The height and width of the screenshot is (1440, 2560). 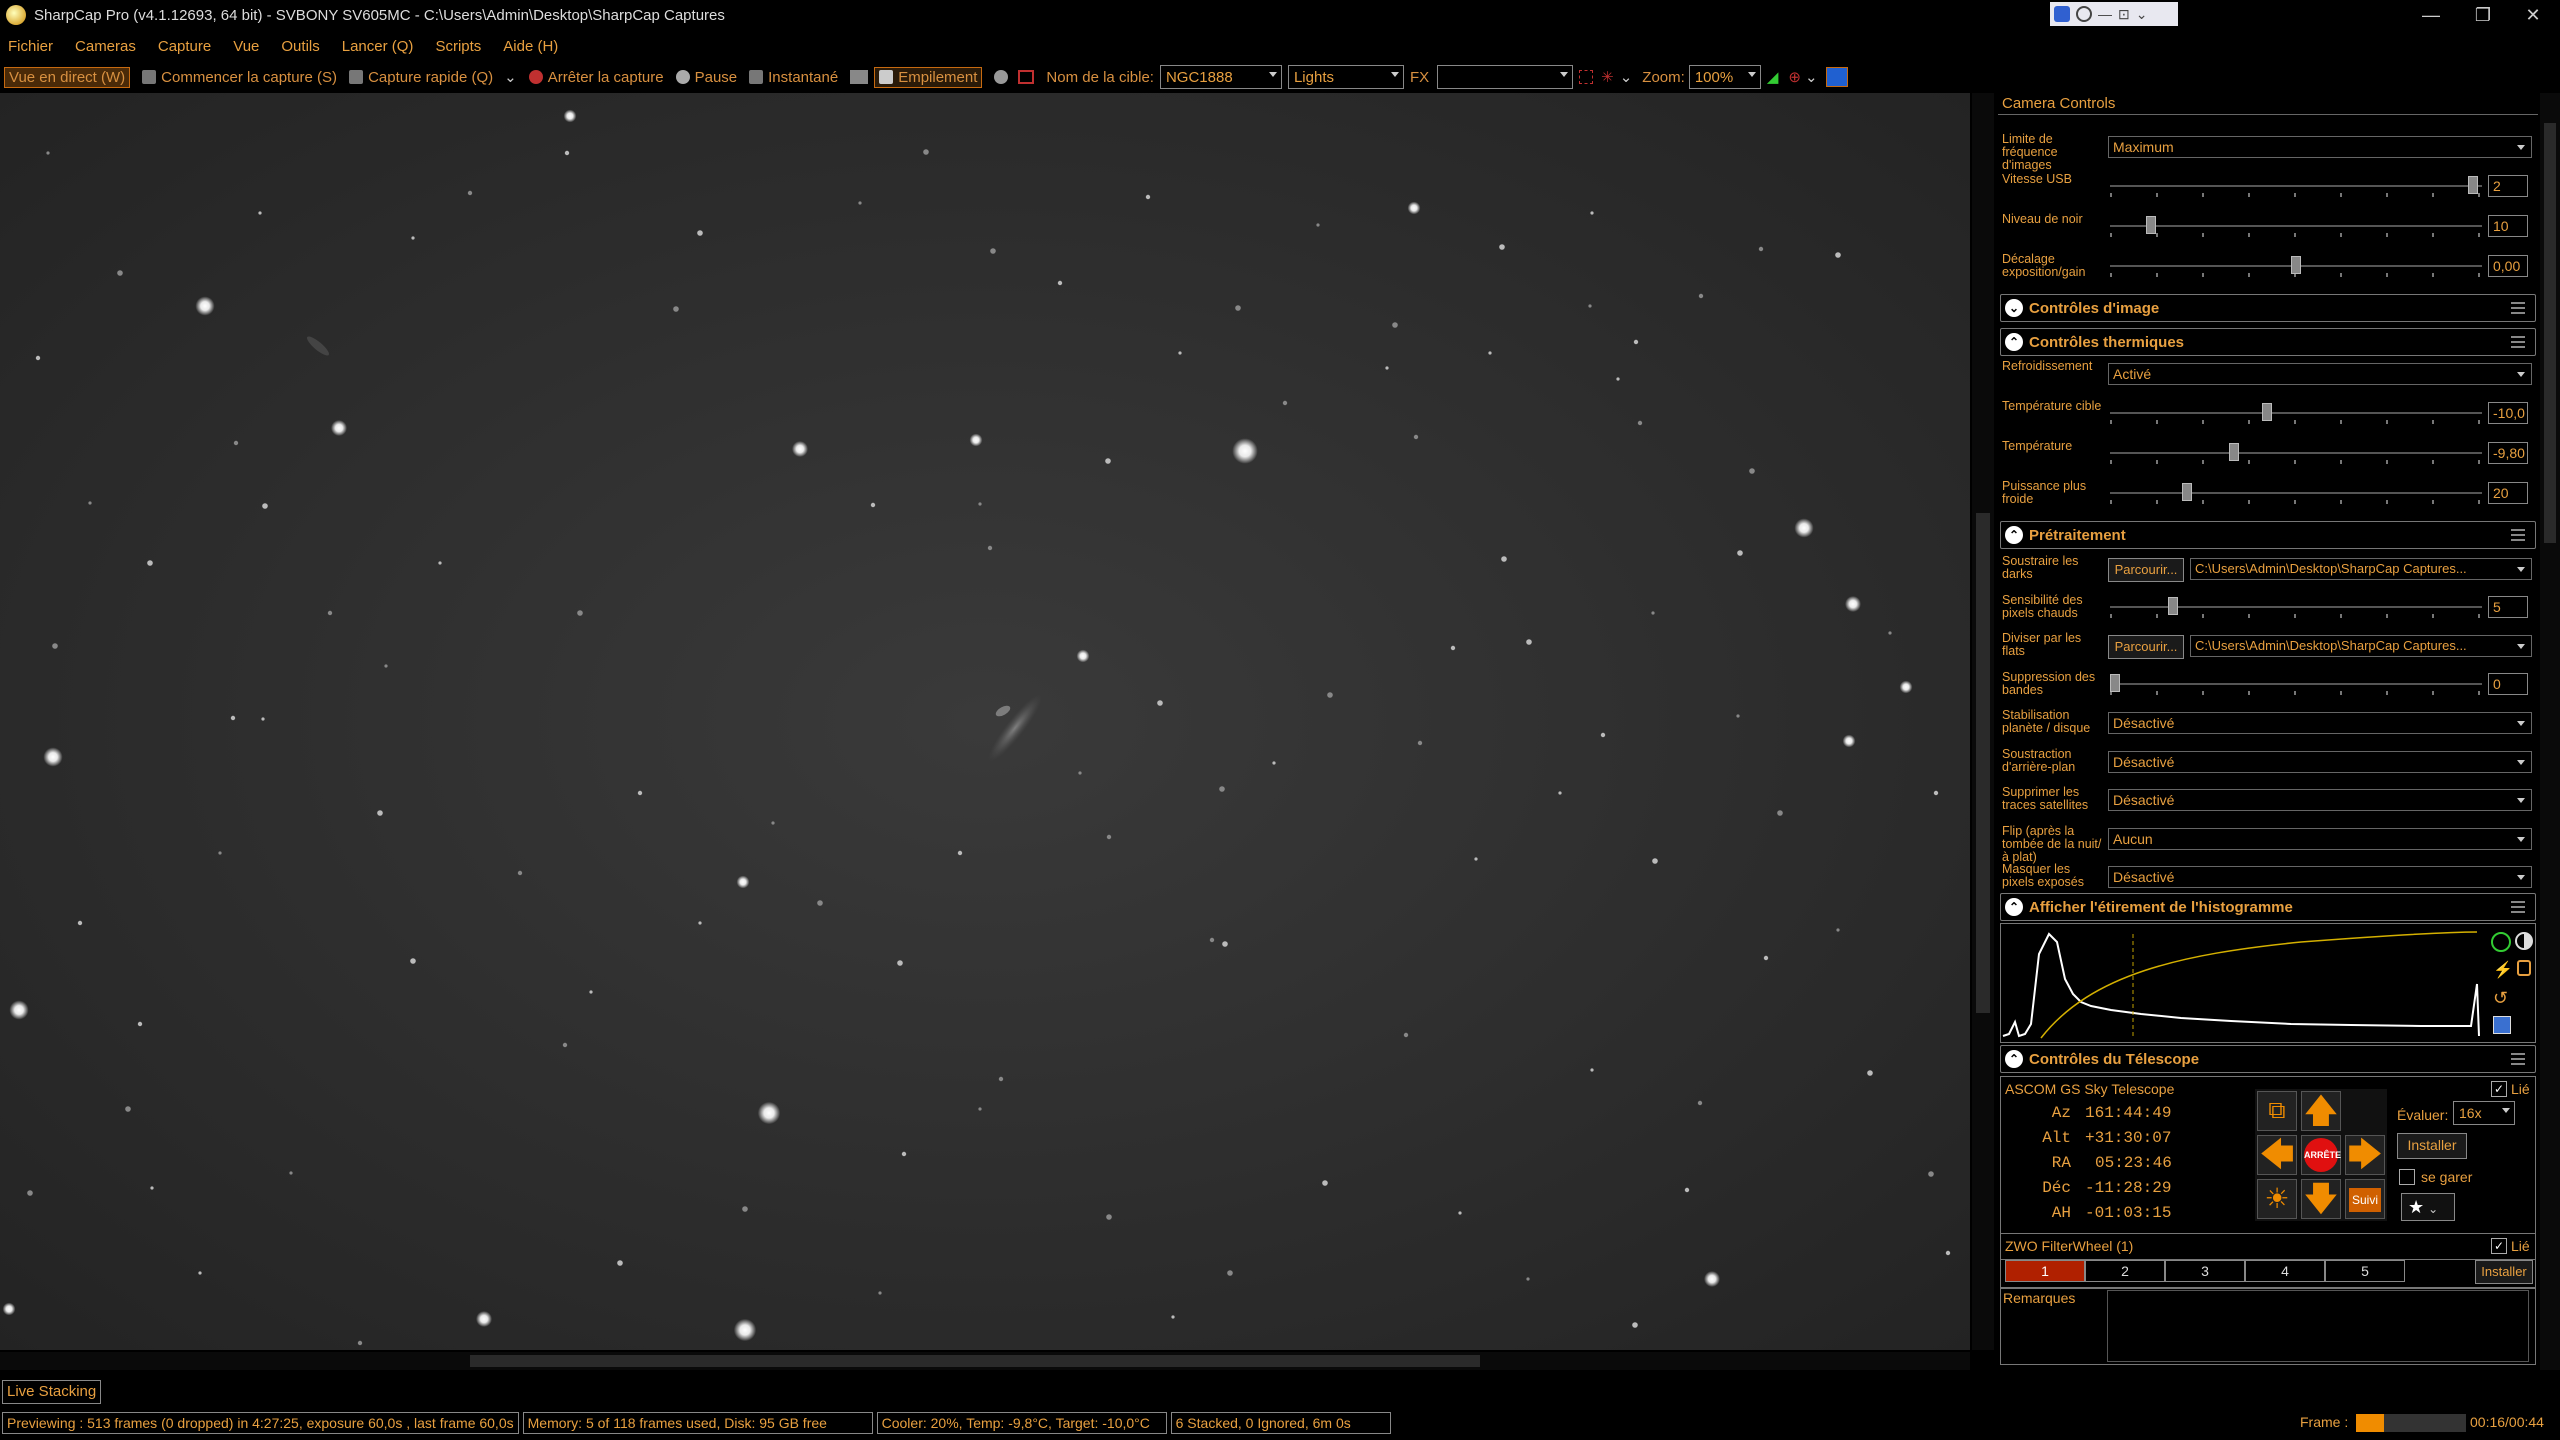 What do you see at coordinates (2125, 1271) in the screenshot?
I see `filter-slot-2: 2` at bounding box center [2125, 1271].